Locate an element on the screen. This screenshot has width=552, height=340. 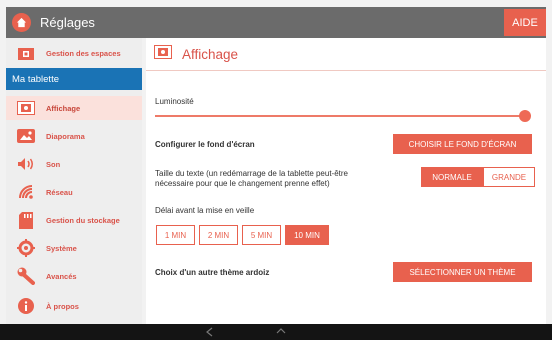
sidebar-item-diaporama: Diaporama is located at coordinates (74, 136).